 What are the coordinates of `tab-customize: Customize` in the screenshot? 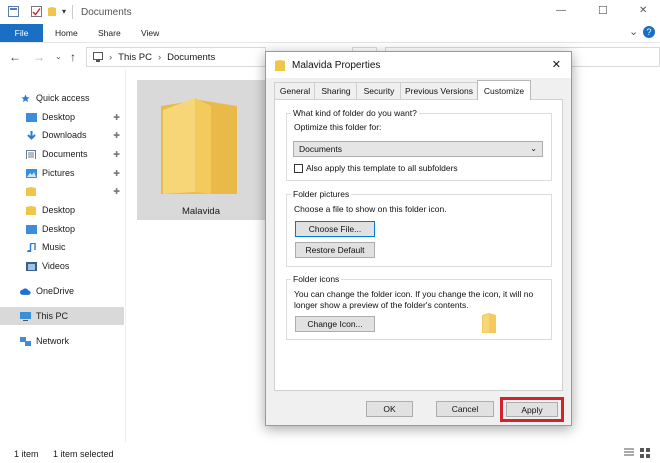 It's located at (504, 90).